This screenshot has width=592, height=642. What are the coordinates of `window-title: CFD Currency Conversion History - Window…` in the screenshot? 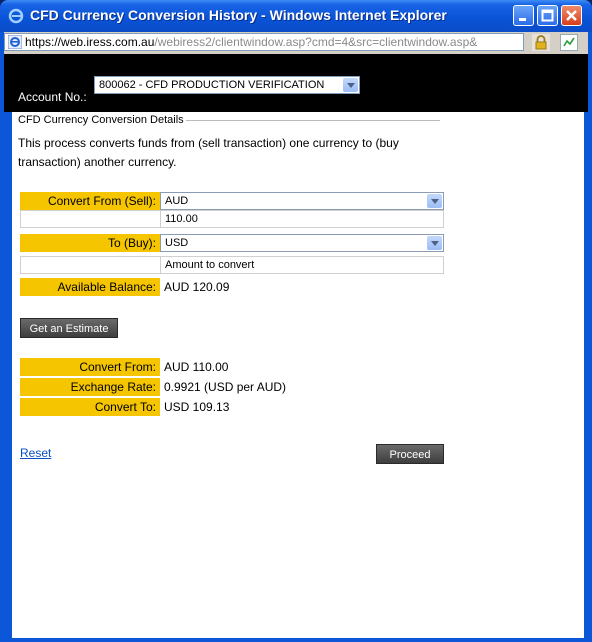 It's located at (238, 15).